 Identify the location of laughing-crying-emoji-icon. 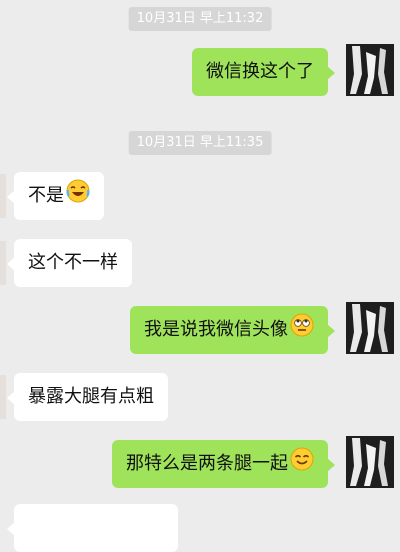
(78, 198).